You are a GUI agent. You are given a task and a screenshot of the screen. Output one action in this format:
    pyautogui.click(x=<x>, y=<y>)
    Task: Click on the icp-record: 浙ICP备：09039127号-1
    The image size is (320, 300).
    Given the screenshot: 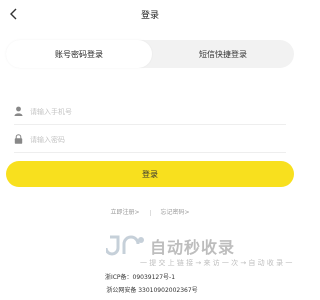 What is the action you would take?
    pyautogui.click(x=150, y=276)
    